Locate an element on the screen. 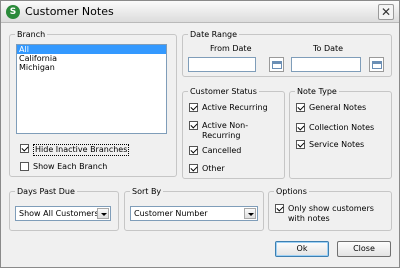 The width and height of the screenshot is (400, 268). show-each-branch-checkbox: Show Each Branch is located at coordinates (63, 167).